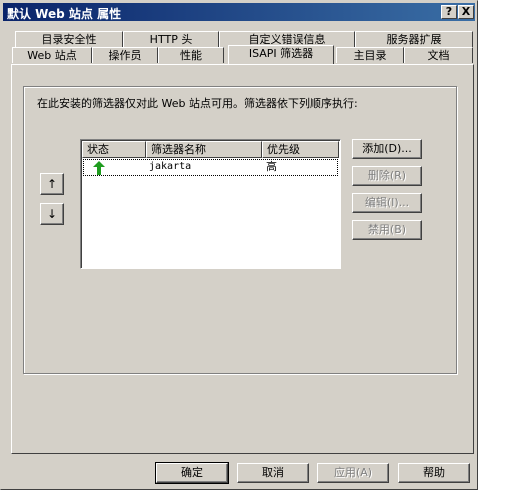  I want to click on title-bar: 默认 Web 站点 属性 ? X, so click(239, 12).